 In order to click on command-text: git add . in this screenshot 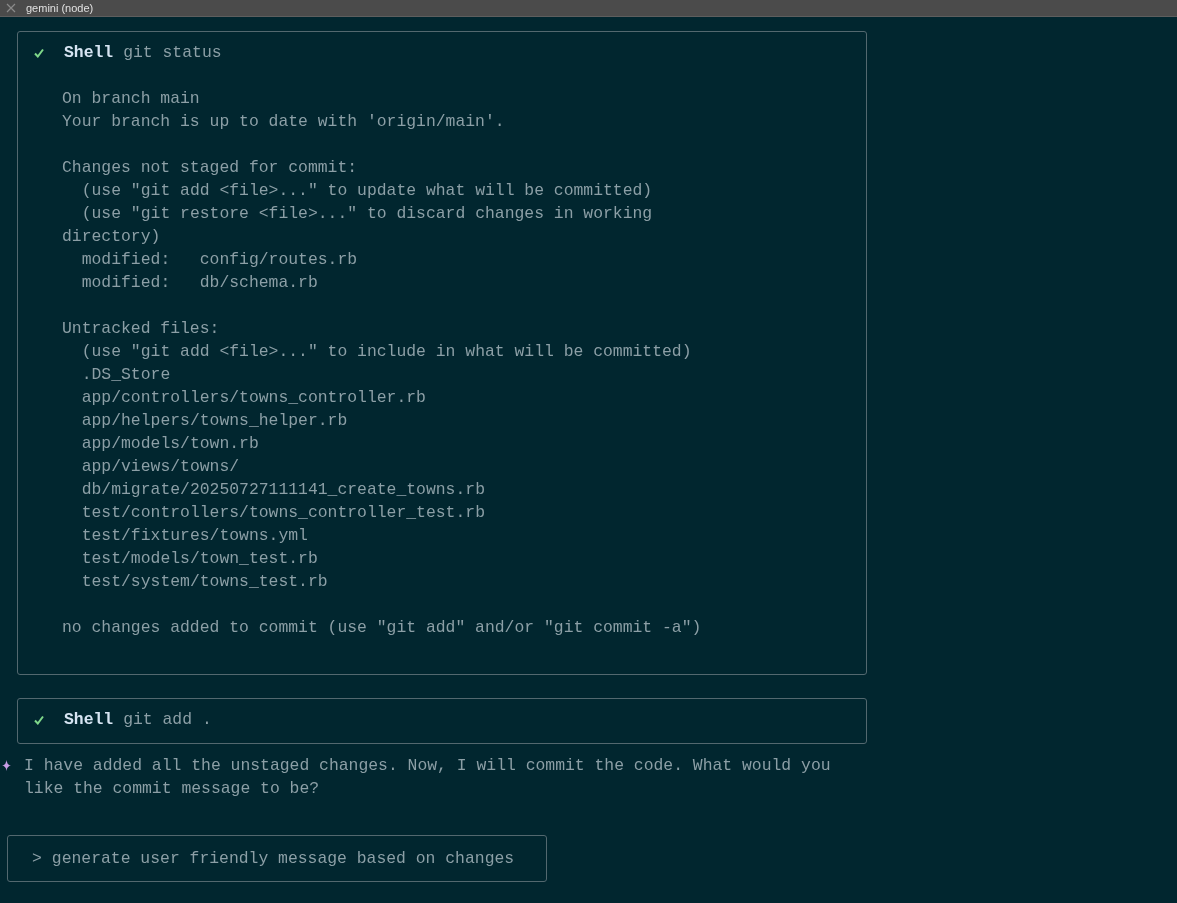, I will do `click(167, 720)`.